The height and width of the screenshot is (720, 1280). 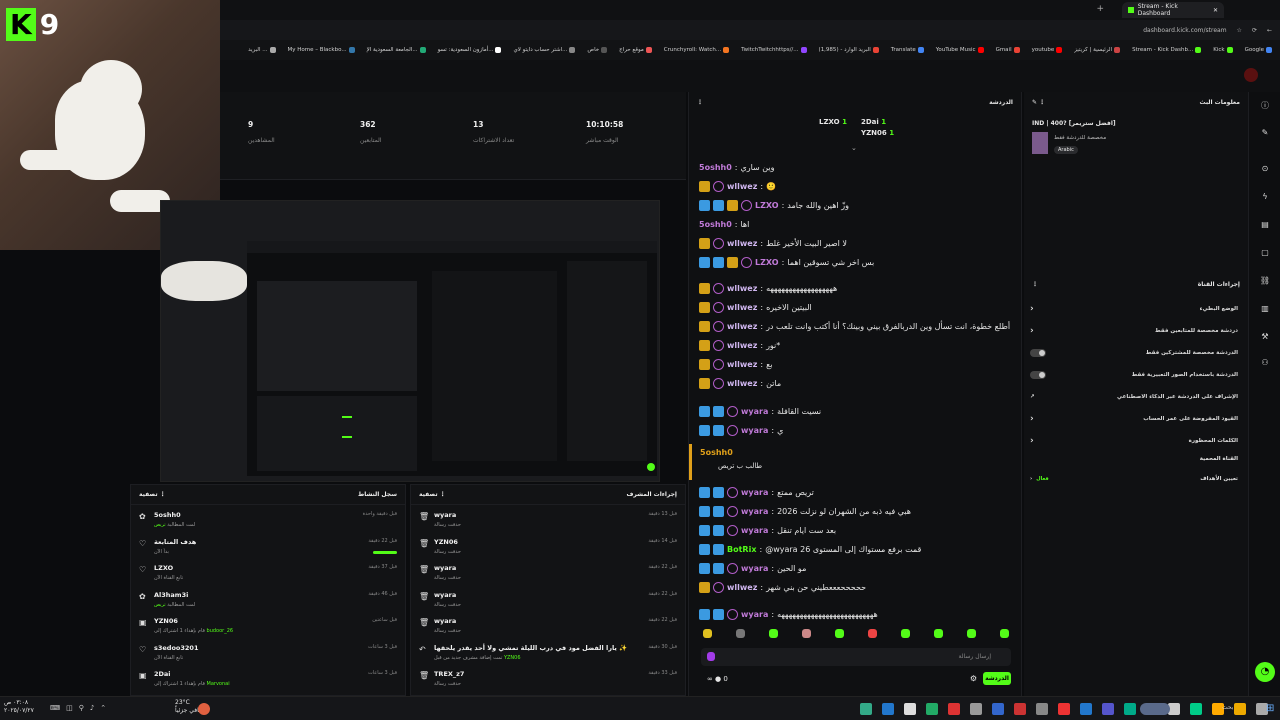 What do you see at coordinates (833, 122) in the screenshot?
I see `leaderboard-entry: LZXO 1` at bounding box center [833, 122].